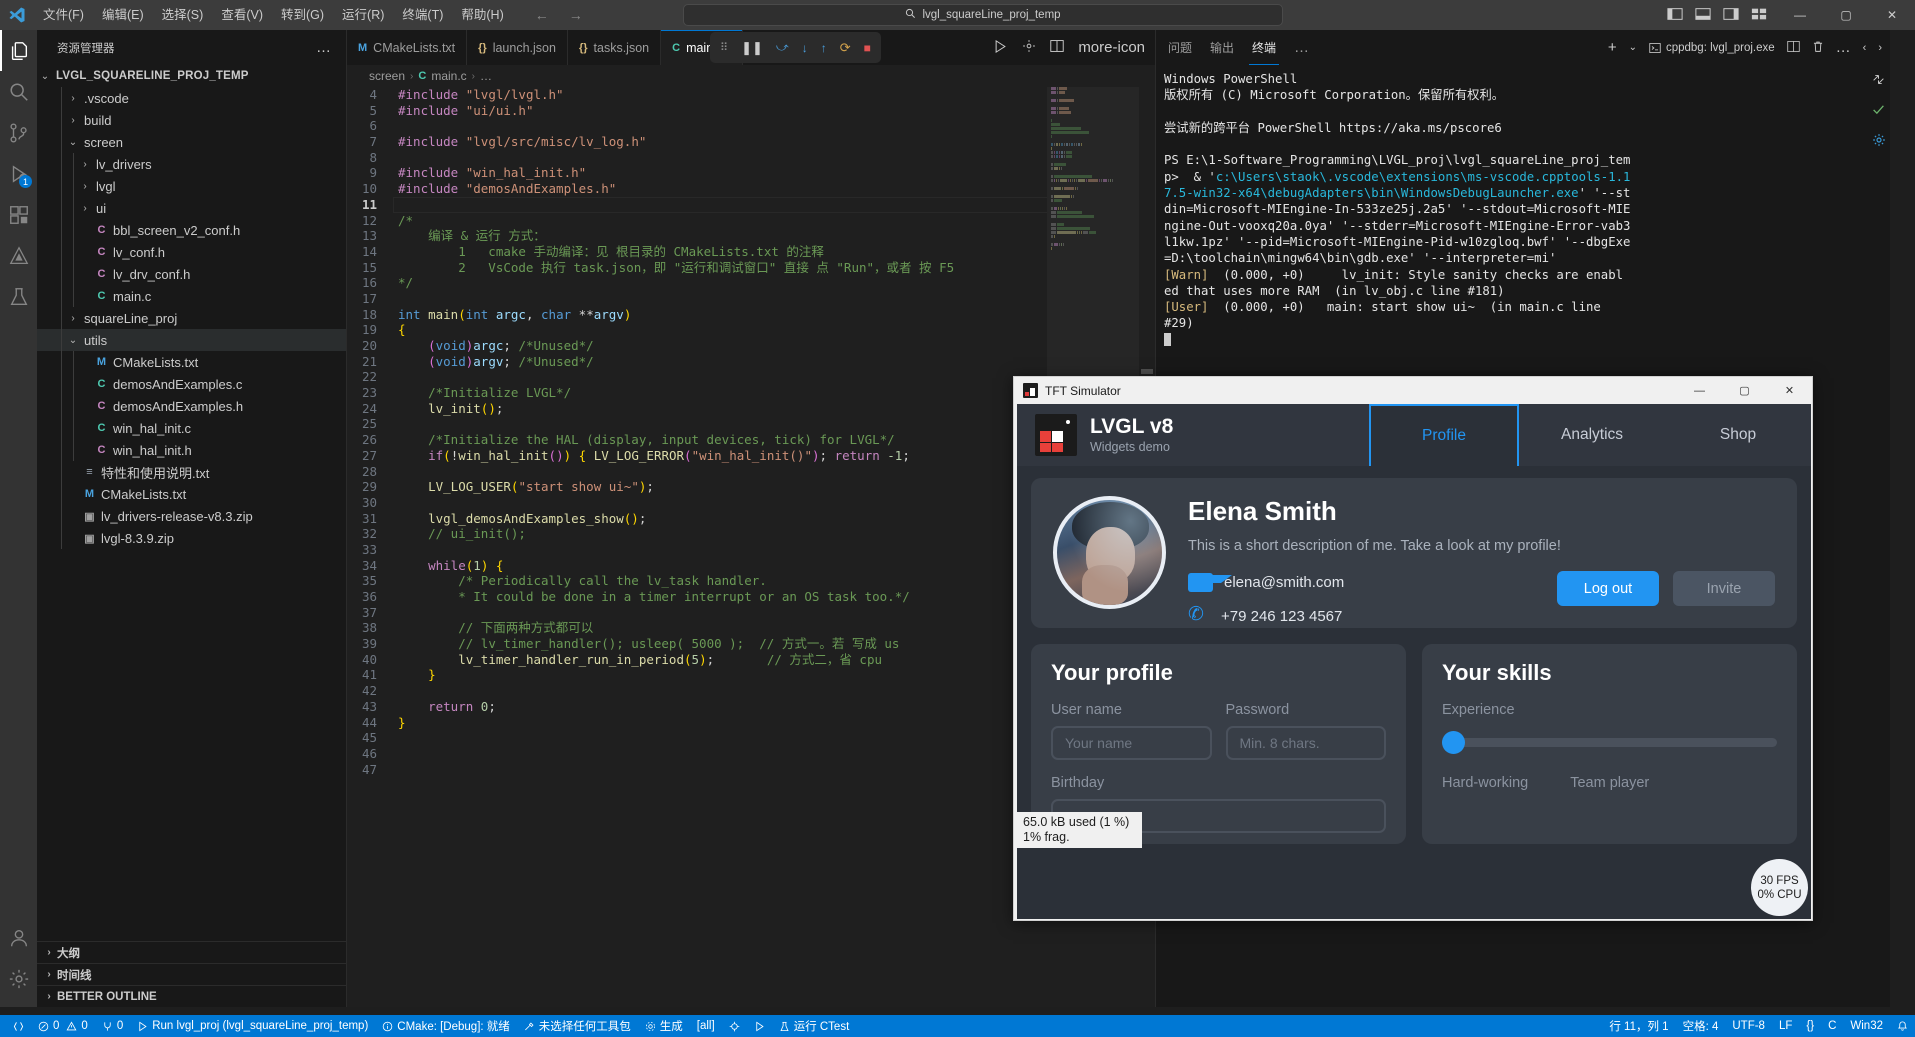 The image size is (1915, 1037). What do you see at coordinates (1029, 47) in the screenshot?
I see `editor-settings-gear-icon` at bounding box center [1029, 47].